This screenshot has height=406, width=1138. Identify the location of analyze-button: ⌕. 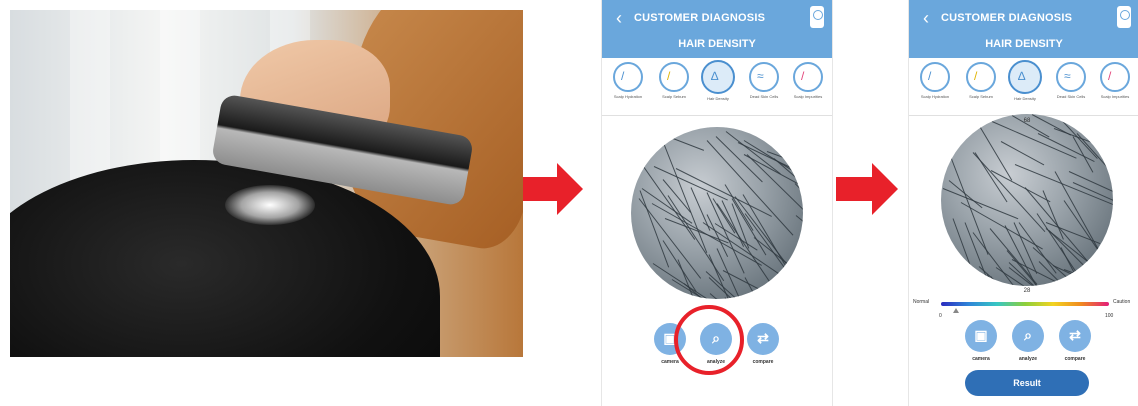
(1028, 336).